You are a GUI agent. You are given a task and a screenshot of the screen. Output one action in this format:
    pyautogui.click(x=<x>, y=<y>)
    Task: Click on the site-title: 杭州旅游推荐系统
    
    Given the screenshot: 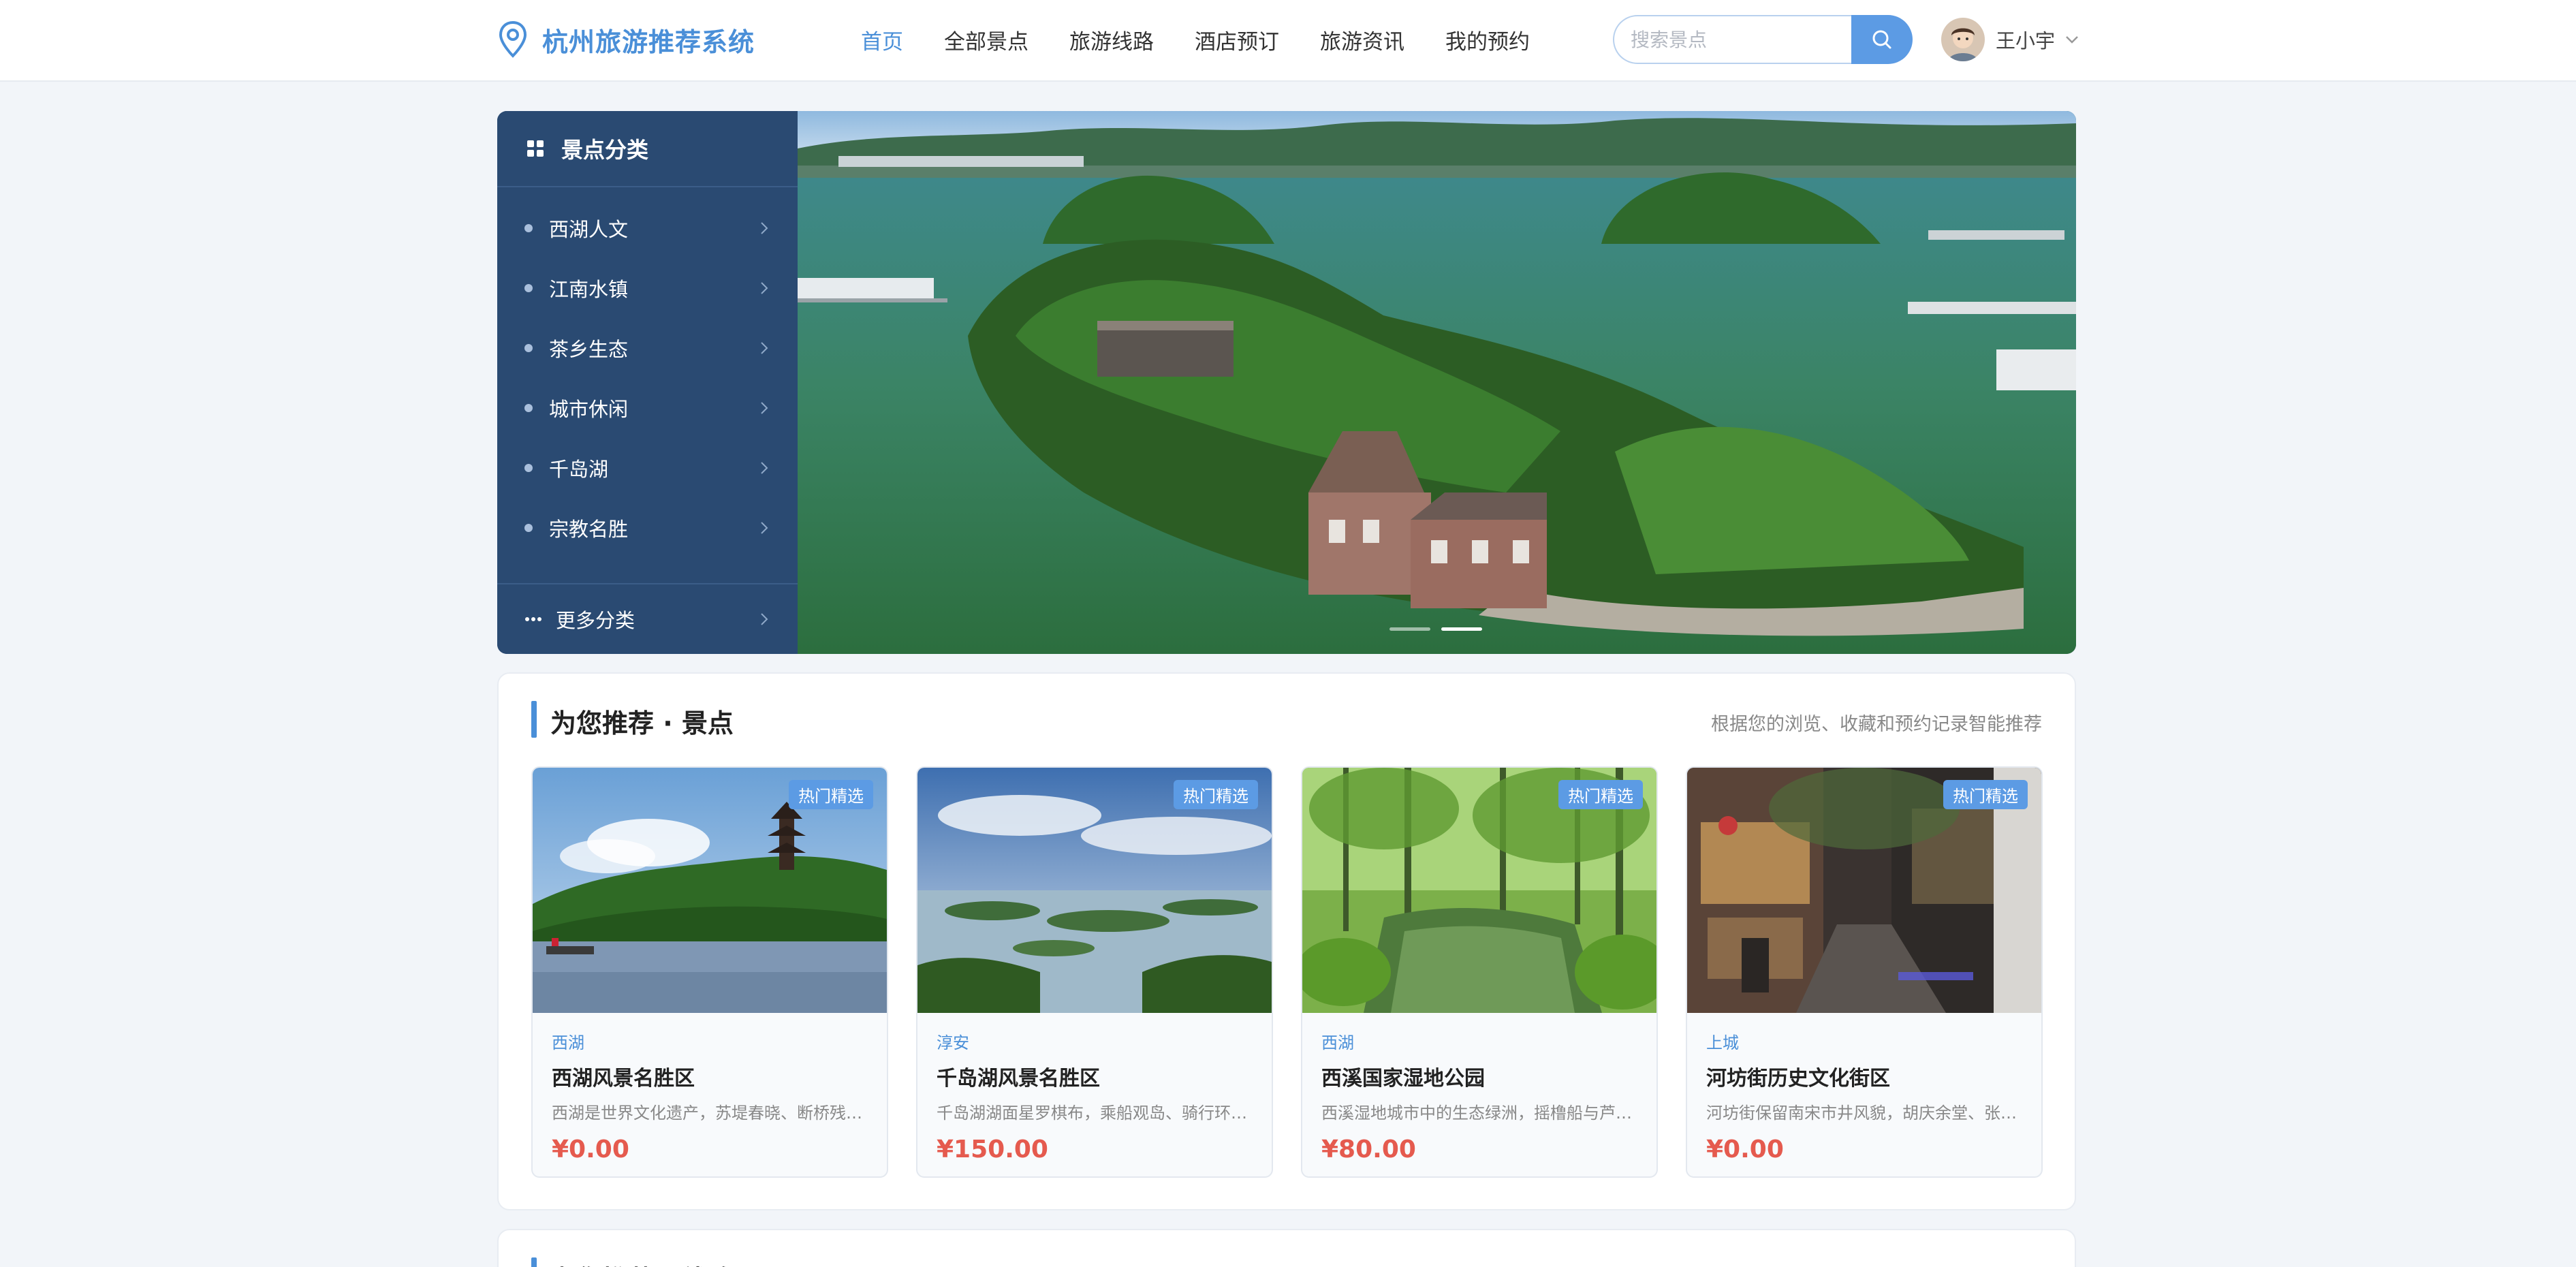 What is the action you would take?
    pyautogui.click(x=648, y=42)
    